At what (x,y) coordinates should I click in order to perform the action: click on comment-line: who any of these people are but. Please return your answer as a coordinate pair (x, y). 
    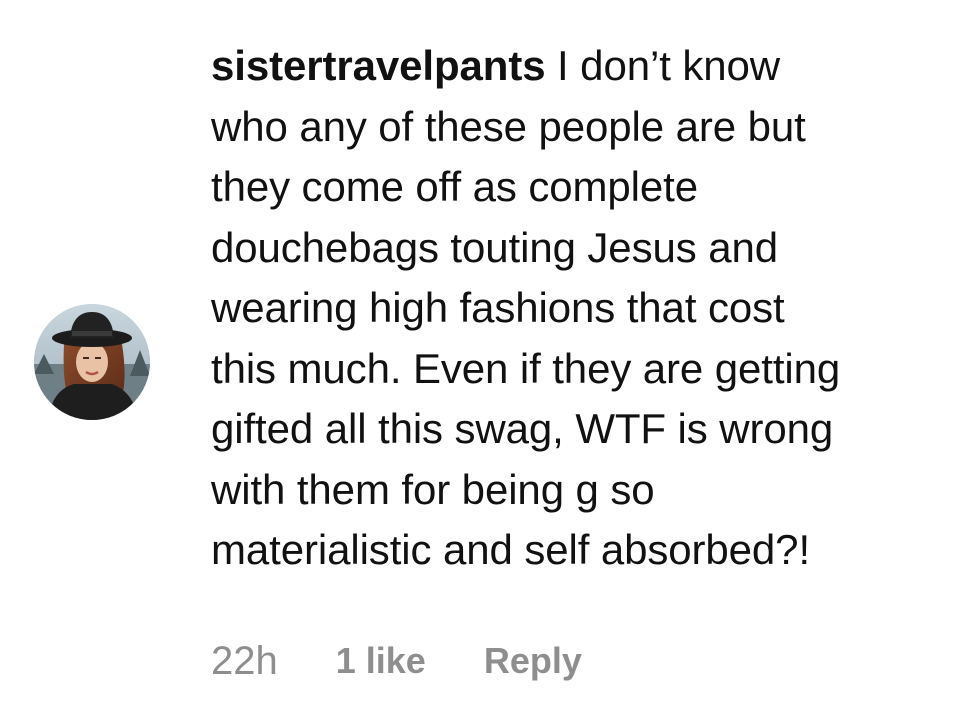
    Looking at the image, I should click on (508, 126).